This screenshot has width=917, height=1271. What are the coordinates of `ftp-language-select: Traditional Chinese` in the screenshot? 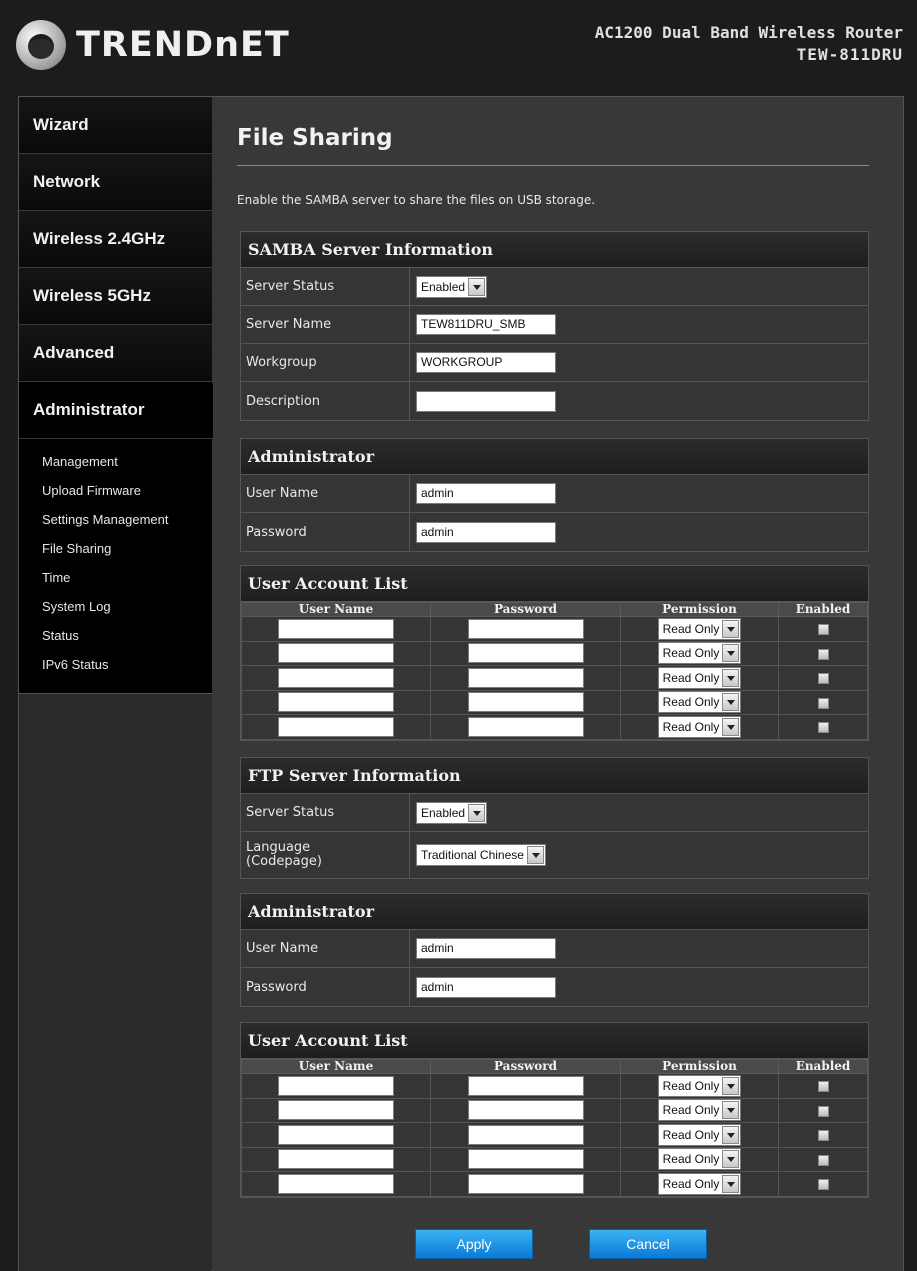 It's located at (481, 855).